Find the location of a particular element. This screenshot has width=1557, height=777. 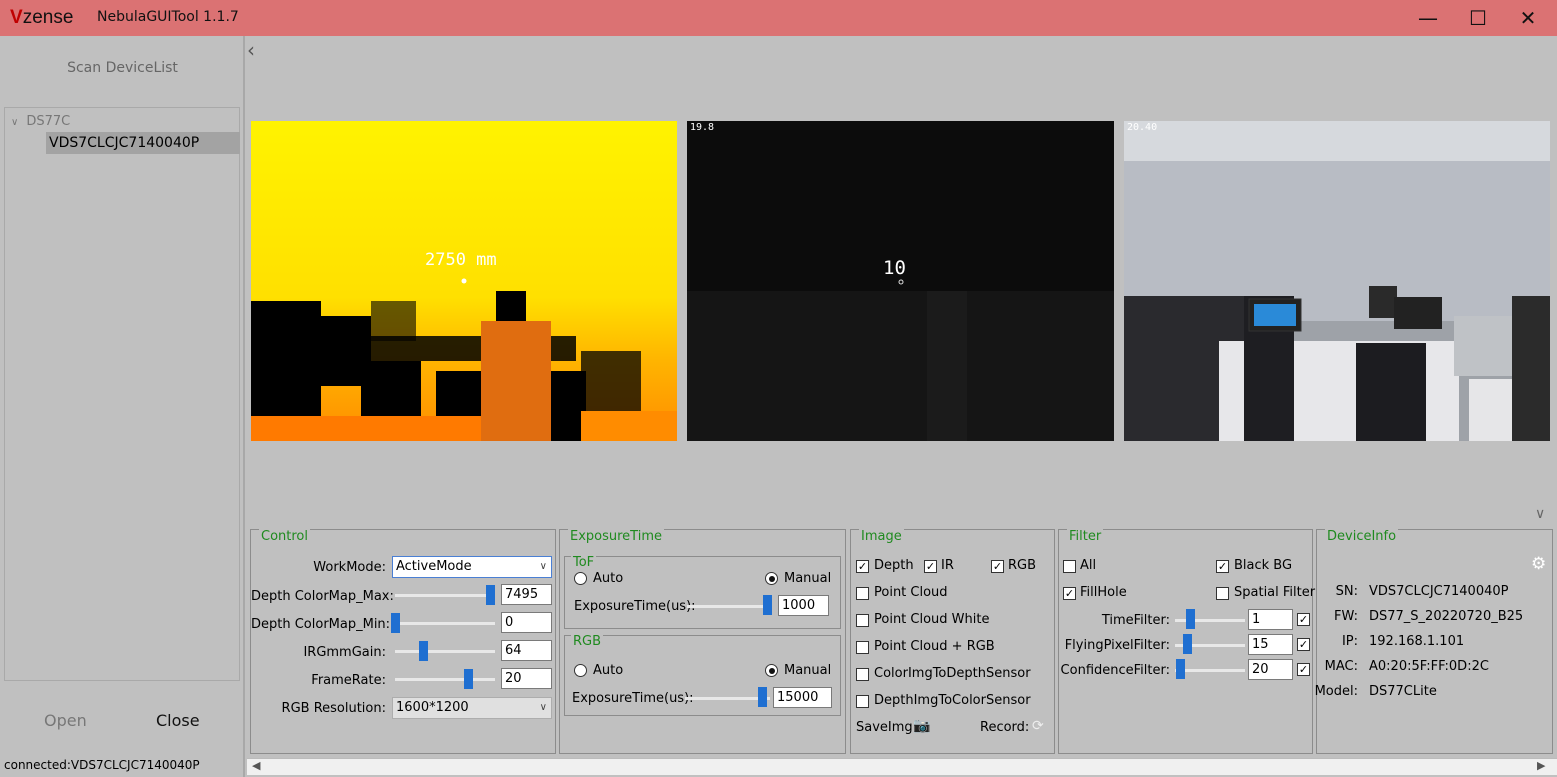

camera-icon: 📷 is located at coordinates (921, 726).